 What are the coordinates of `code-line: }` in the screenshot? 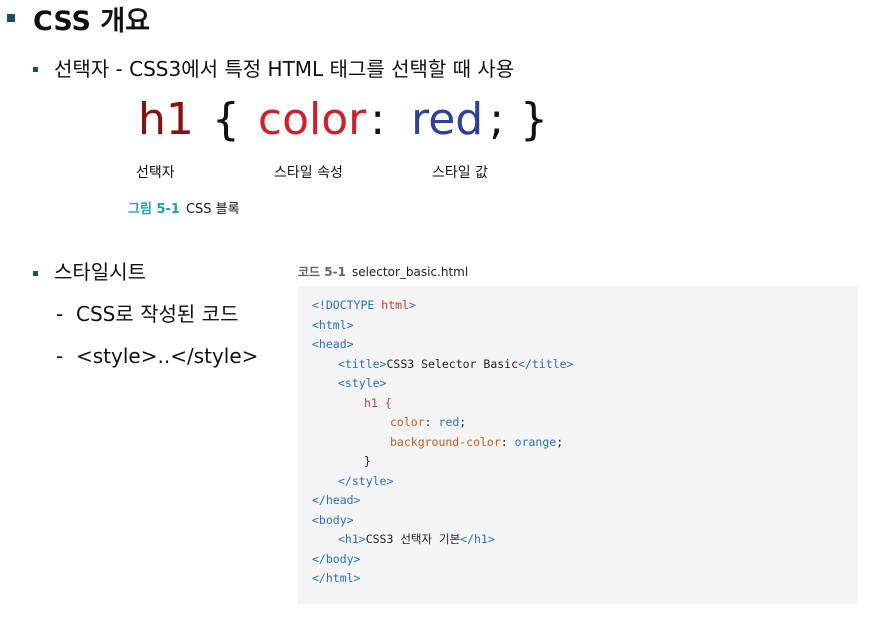 It's located at (367, 461).